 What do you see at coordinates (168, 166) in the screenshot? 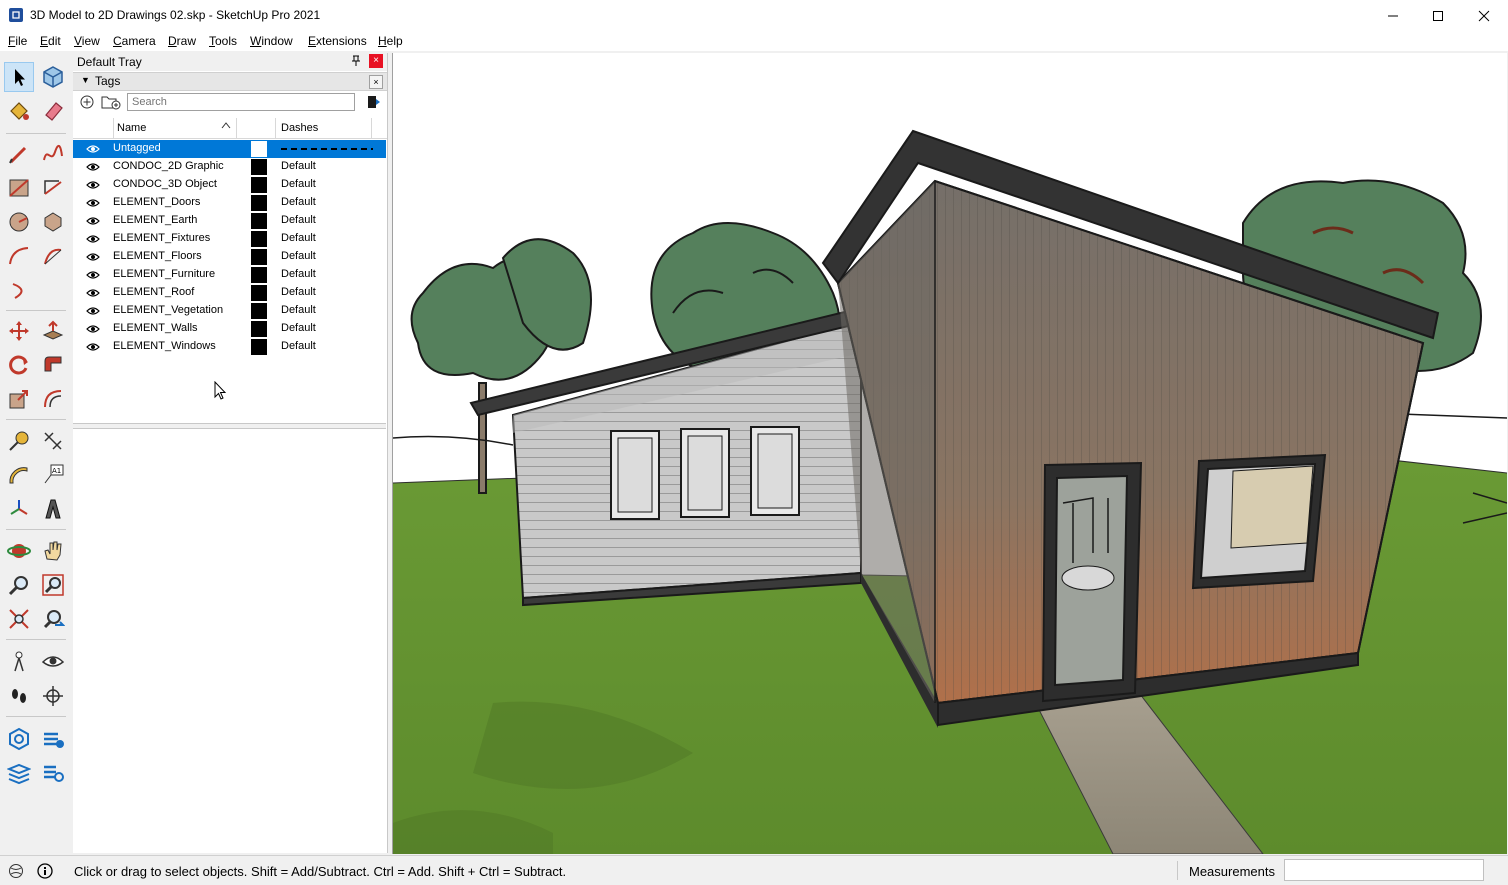
I see `tag-name: CONDOC_2D Graphic` at bounding box center [168, 166].